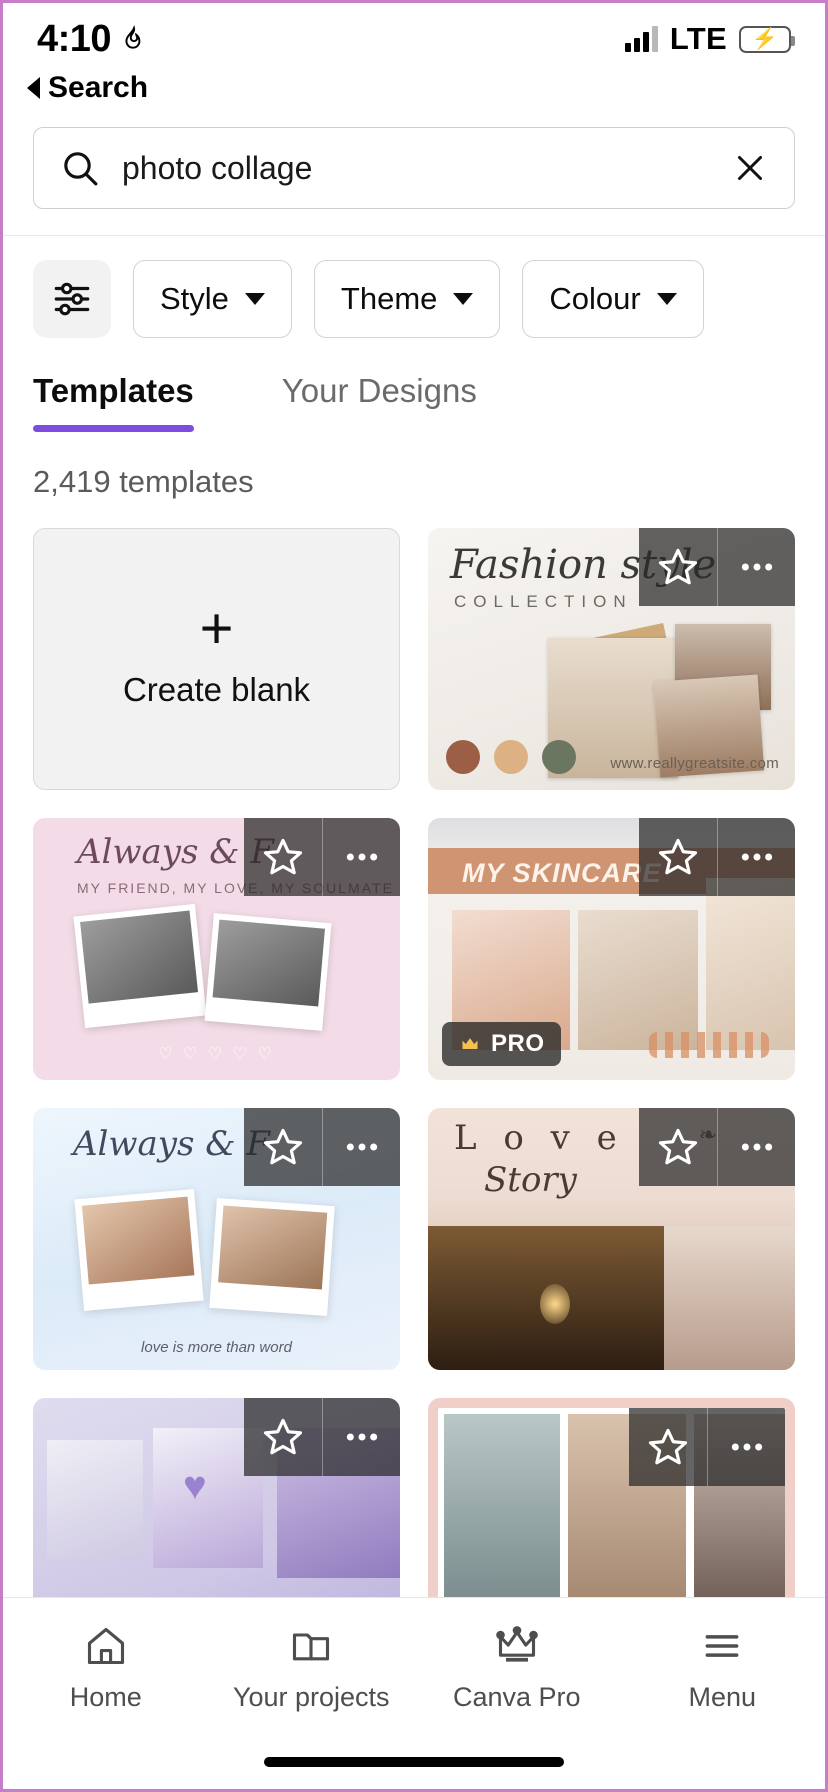  I want to click on tab-label: Your Designs, so click(379, 390).